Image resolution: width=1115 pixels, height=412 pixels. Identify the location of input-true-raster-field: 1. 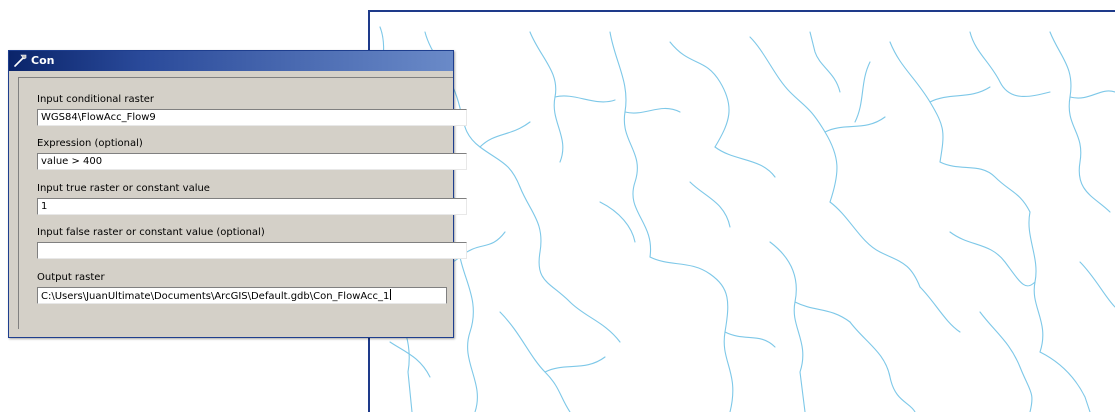
(252, 206).